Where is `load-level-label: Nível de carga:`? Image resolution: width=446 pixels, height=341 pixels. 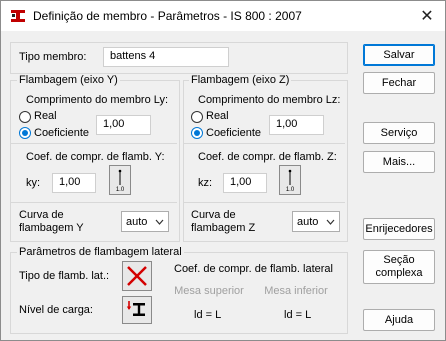 load-level-label: Nível de carga: is located at coordinates (56, 310).